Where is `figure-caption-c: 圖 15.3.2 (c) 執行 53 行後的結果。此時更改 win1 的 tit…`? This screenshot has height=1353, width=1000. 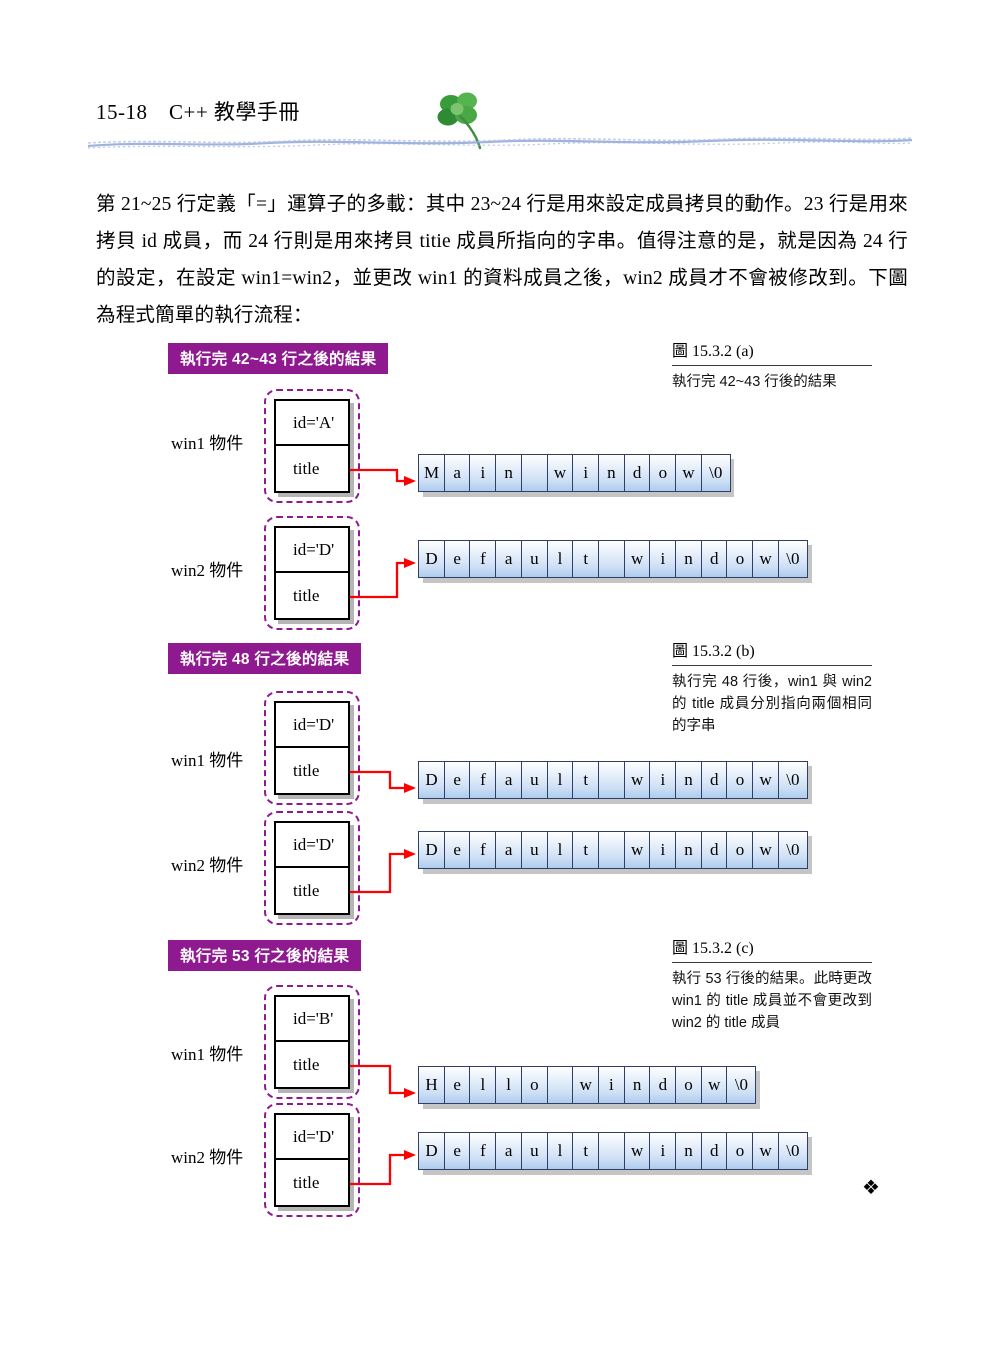
figure-caption-c: 圖 15.3.2 (c) 執行 53 行後的結果。此時更改 win1 的 tit… is located at coordinates (772, 986).